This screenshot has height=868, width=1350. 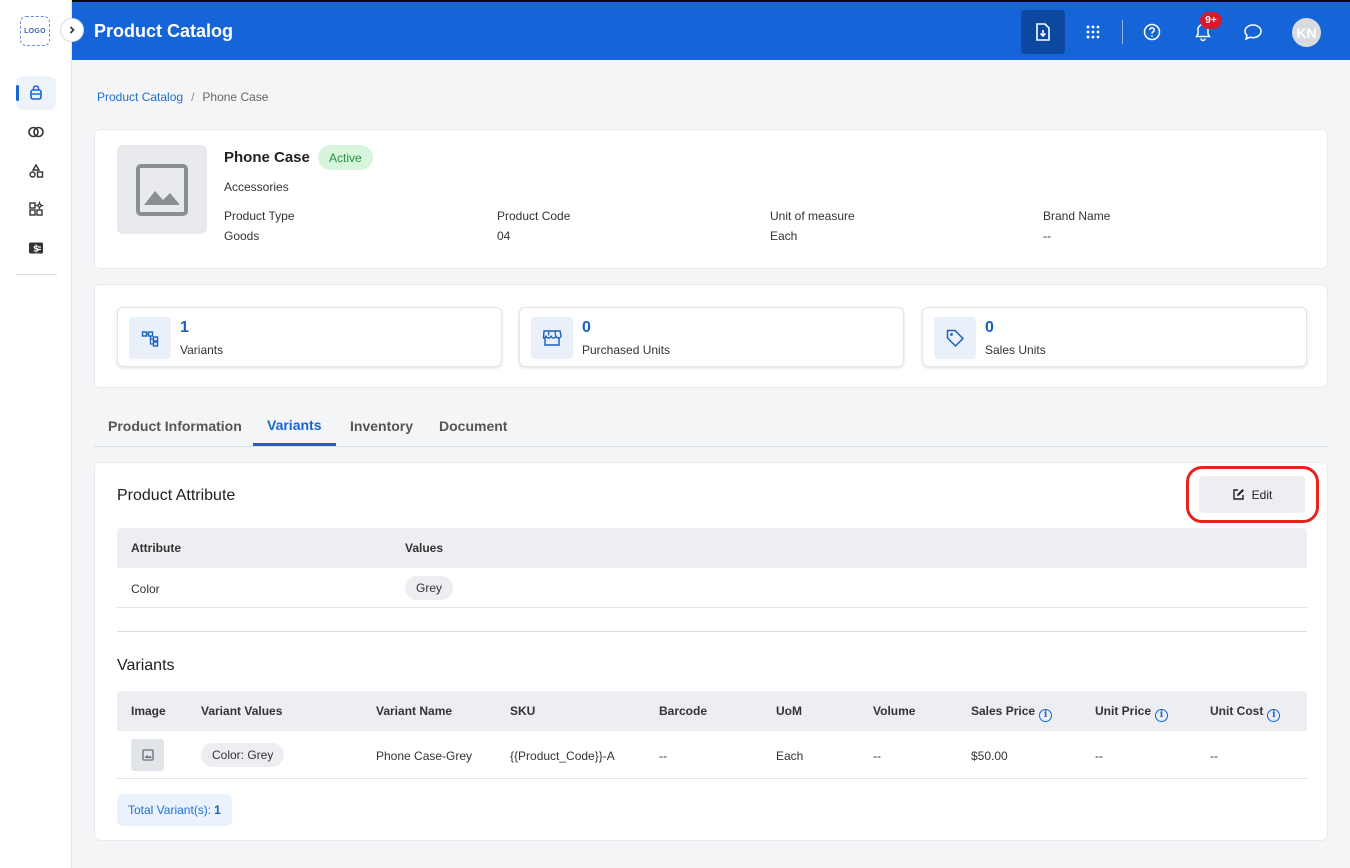 I want to click on header-divider, so click(x=1122, y=32).